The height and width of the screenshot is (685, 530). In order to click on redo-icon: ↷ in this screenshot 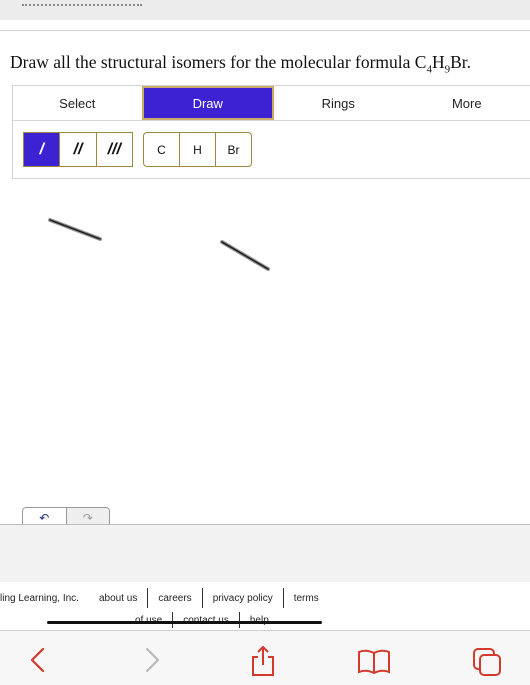, I will do `click(88, 518)`.